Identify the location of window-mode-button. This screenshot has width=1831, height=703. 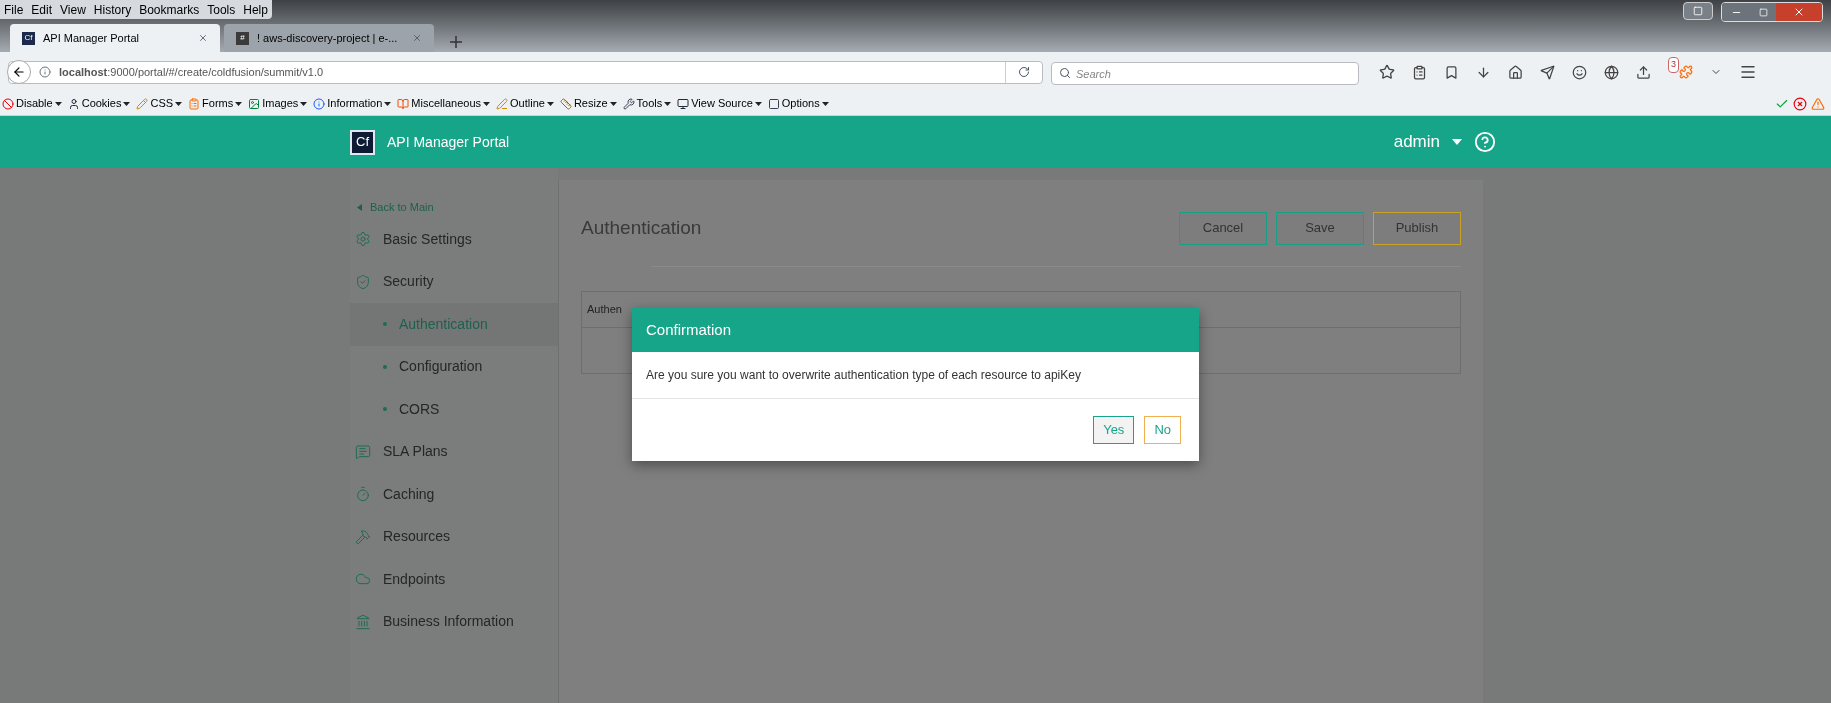
(1698, 11).